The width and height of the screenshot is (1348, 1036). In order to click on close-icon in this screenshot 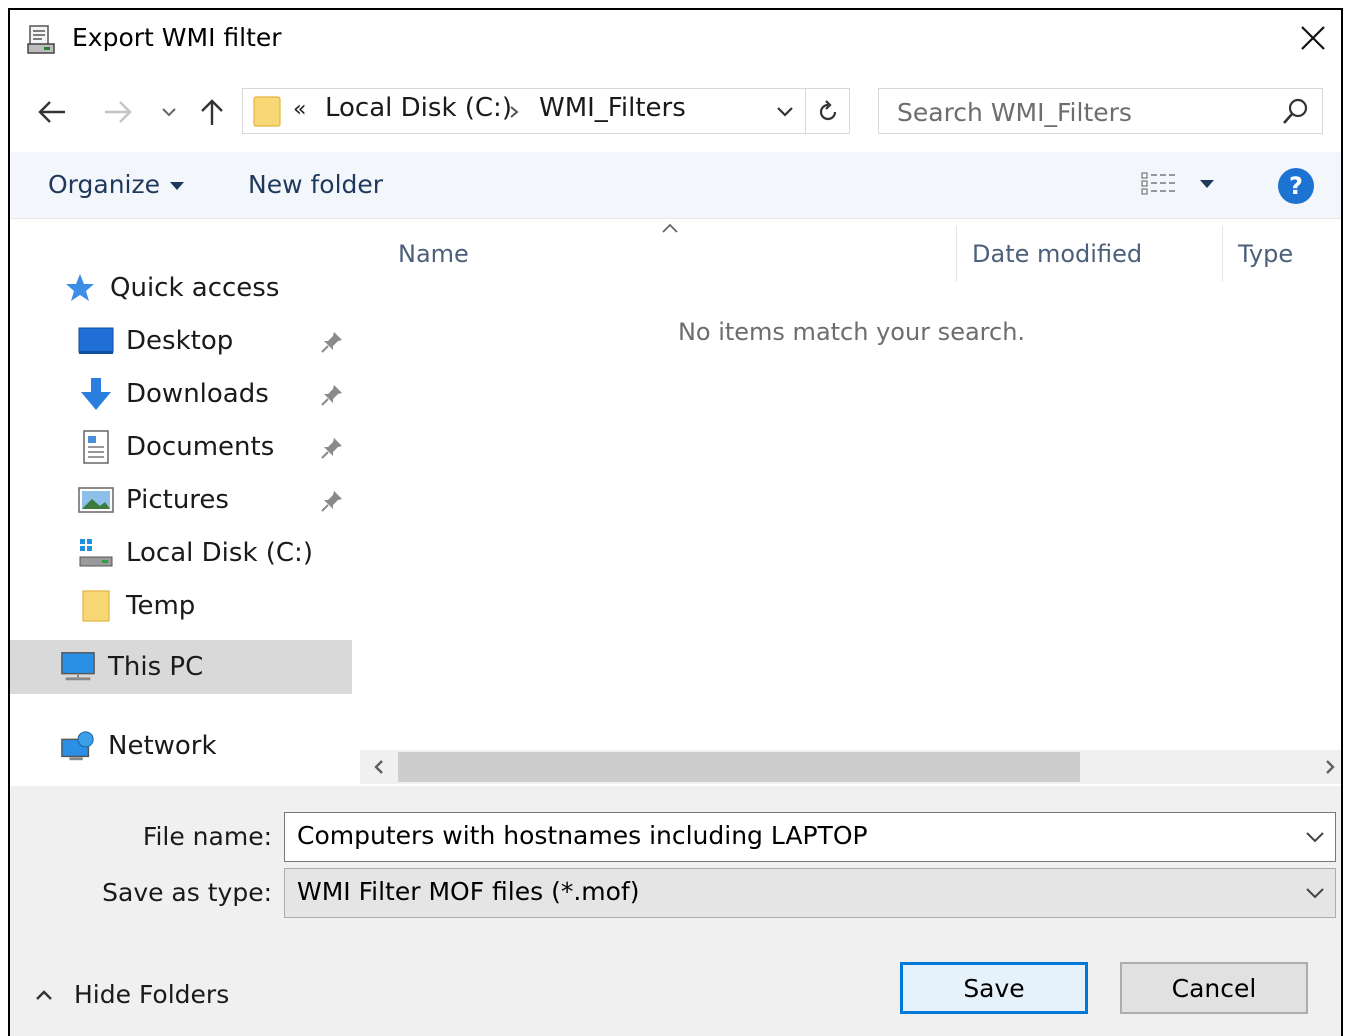, I will do `click(1313, 38)`.